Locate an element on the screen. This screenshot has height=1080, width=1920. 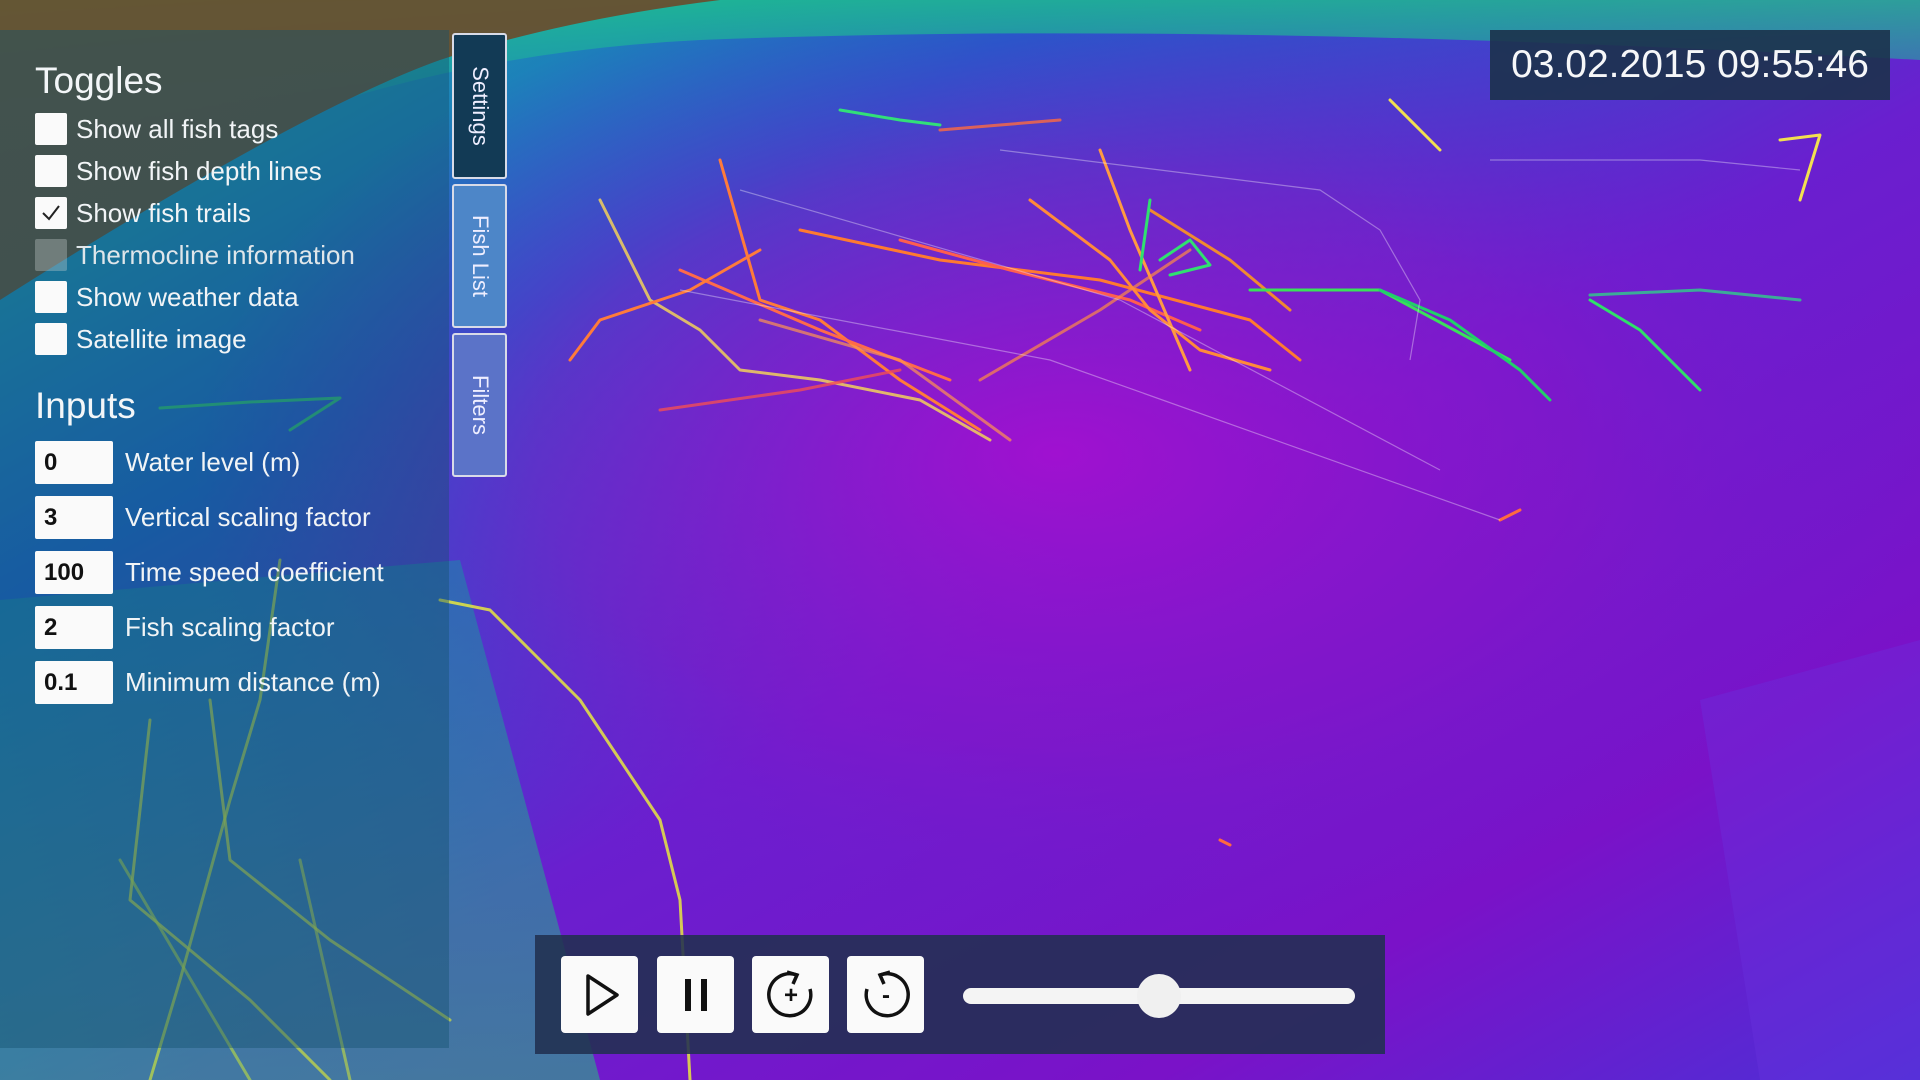
tab-fish-list: Fish List is located at coordinates (479, 256).